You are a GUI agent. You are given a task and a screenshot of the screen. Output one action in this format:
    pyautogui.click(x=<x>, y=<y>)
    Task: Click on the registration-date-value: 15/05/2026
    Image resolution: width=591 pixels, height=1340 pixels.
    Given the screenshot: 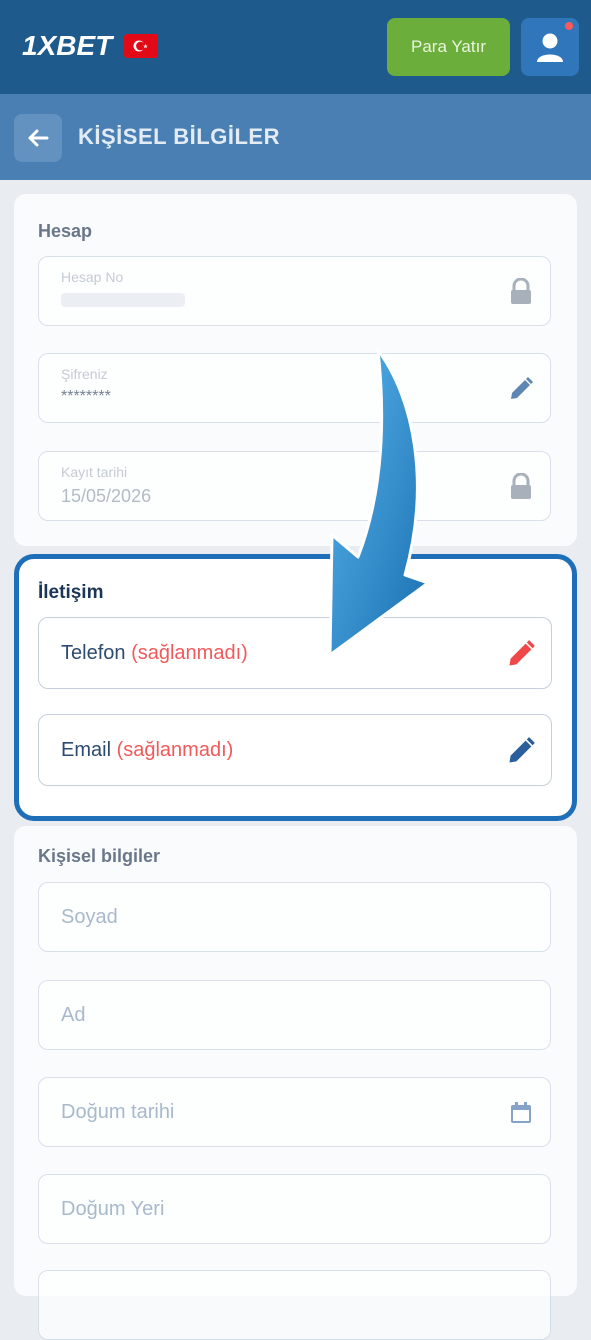 What is the action you would take?
    pyautogui.click(x=106, y=496)
    